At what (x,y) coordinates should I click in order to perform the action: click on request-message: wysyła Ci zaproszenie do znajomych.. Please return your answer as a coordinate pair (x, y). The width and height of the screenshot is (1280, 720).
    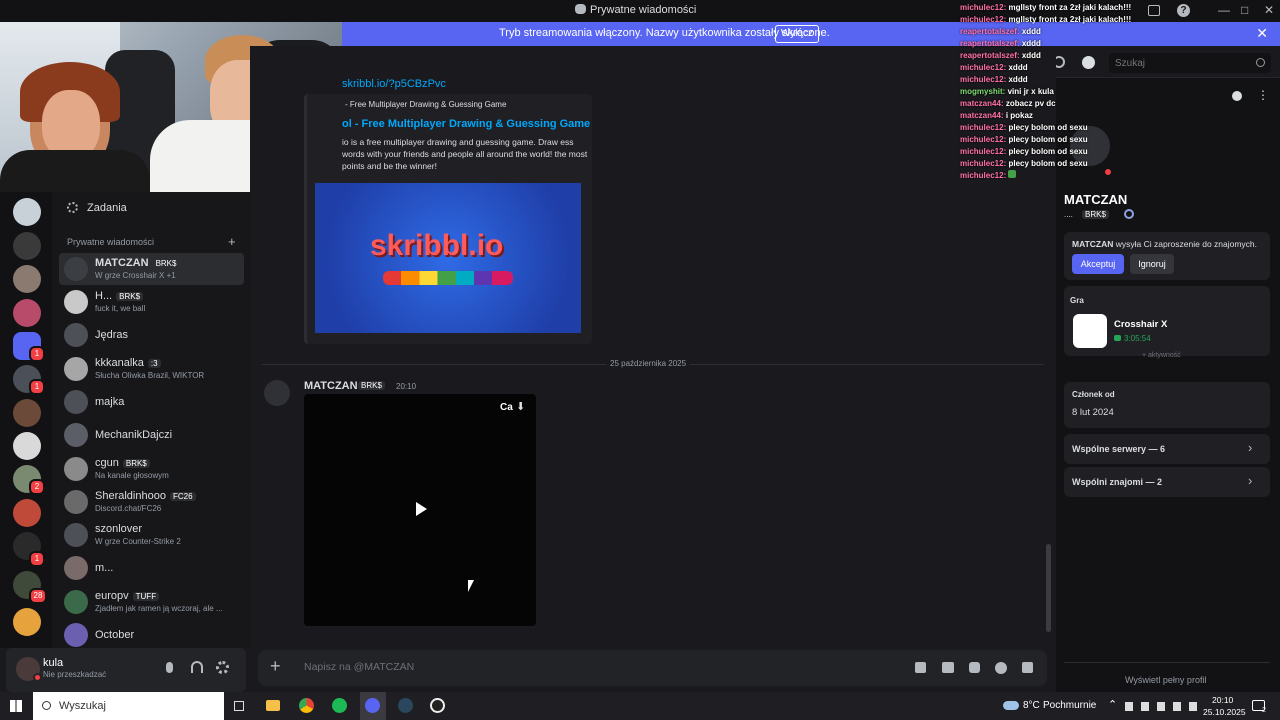
    Looking at the image, I should click on (1186, 244).